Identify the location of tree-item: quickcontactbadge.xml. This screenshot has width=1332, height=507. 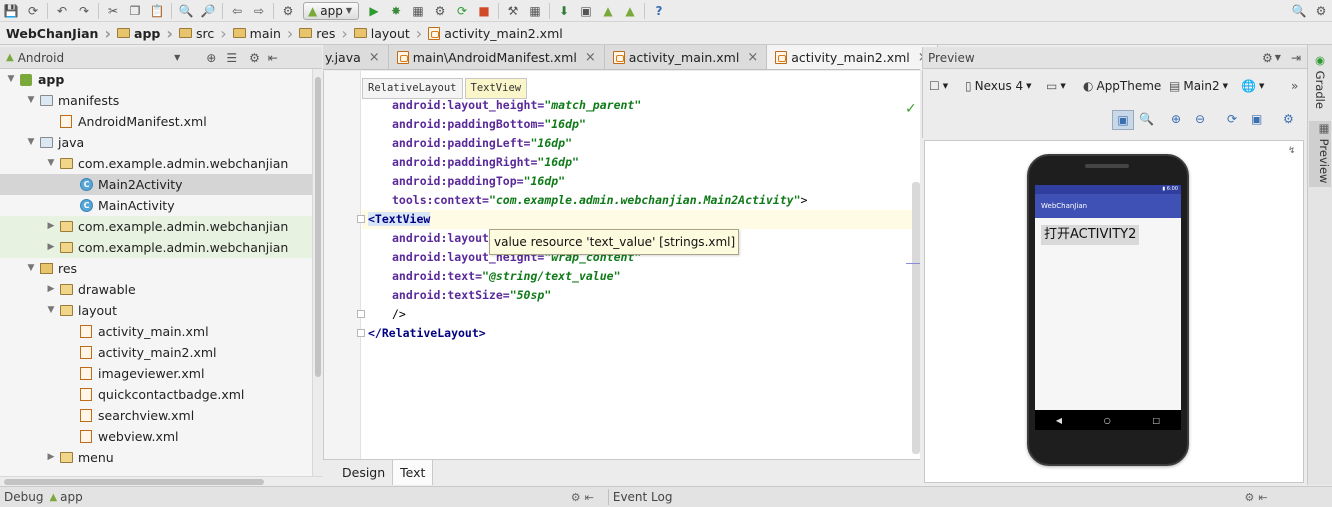
(156, 394).